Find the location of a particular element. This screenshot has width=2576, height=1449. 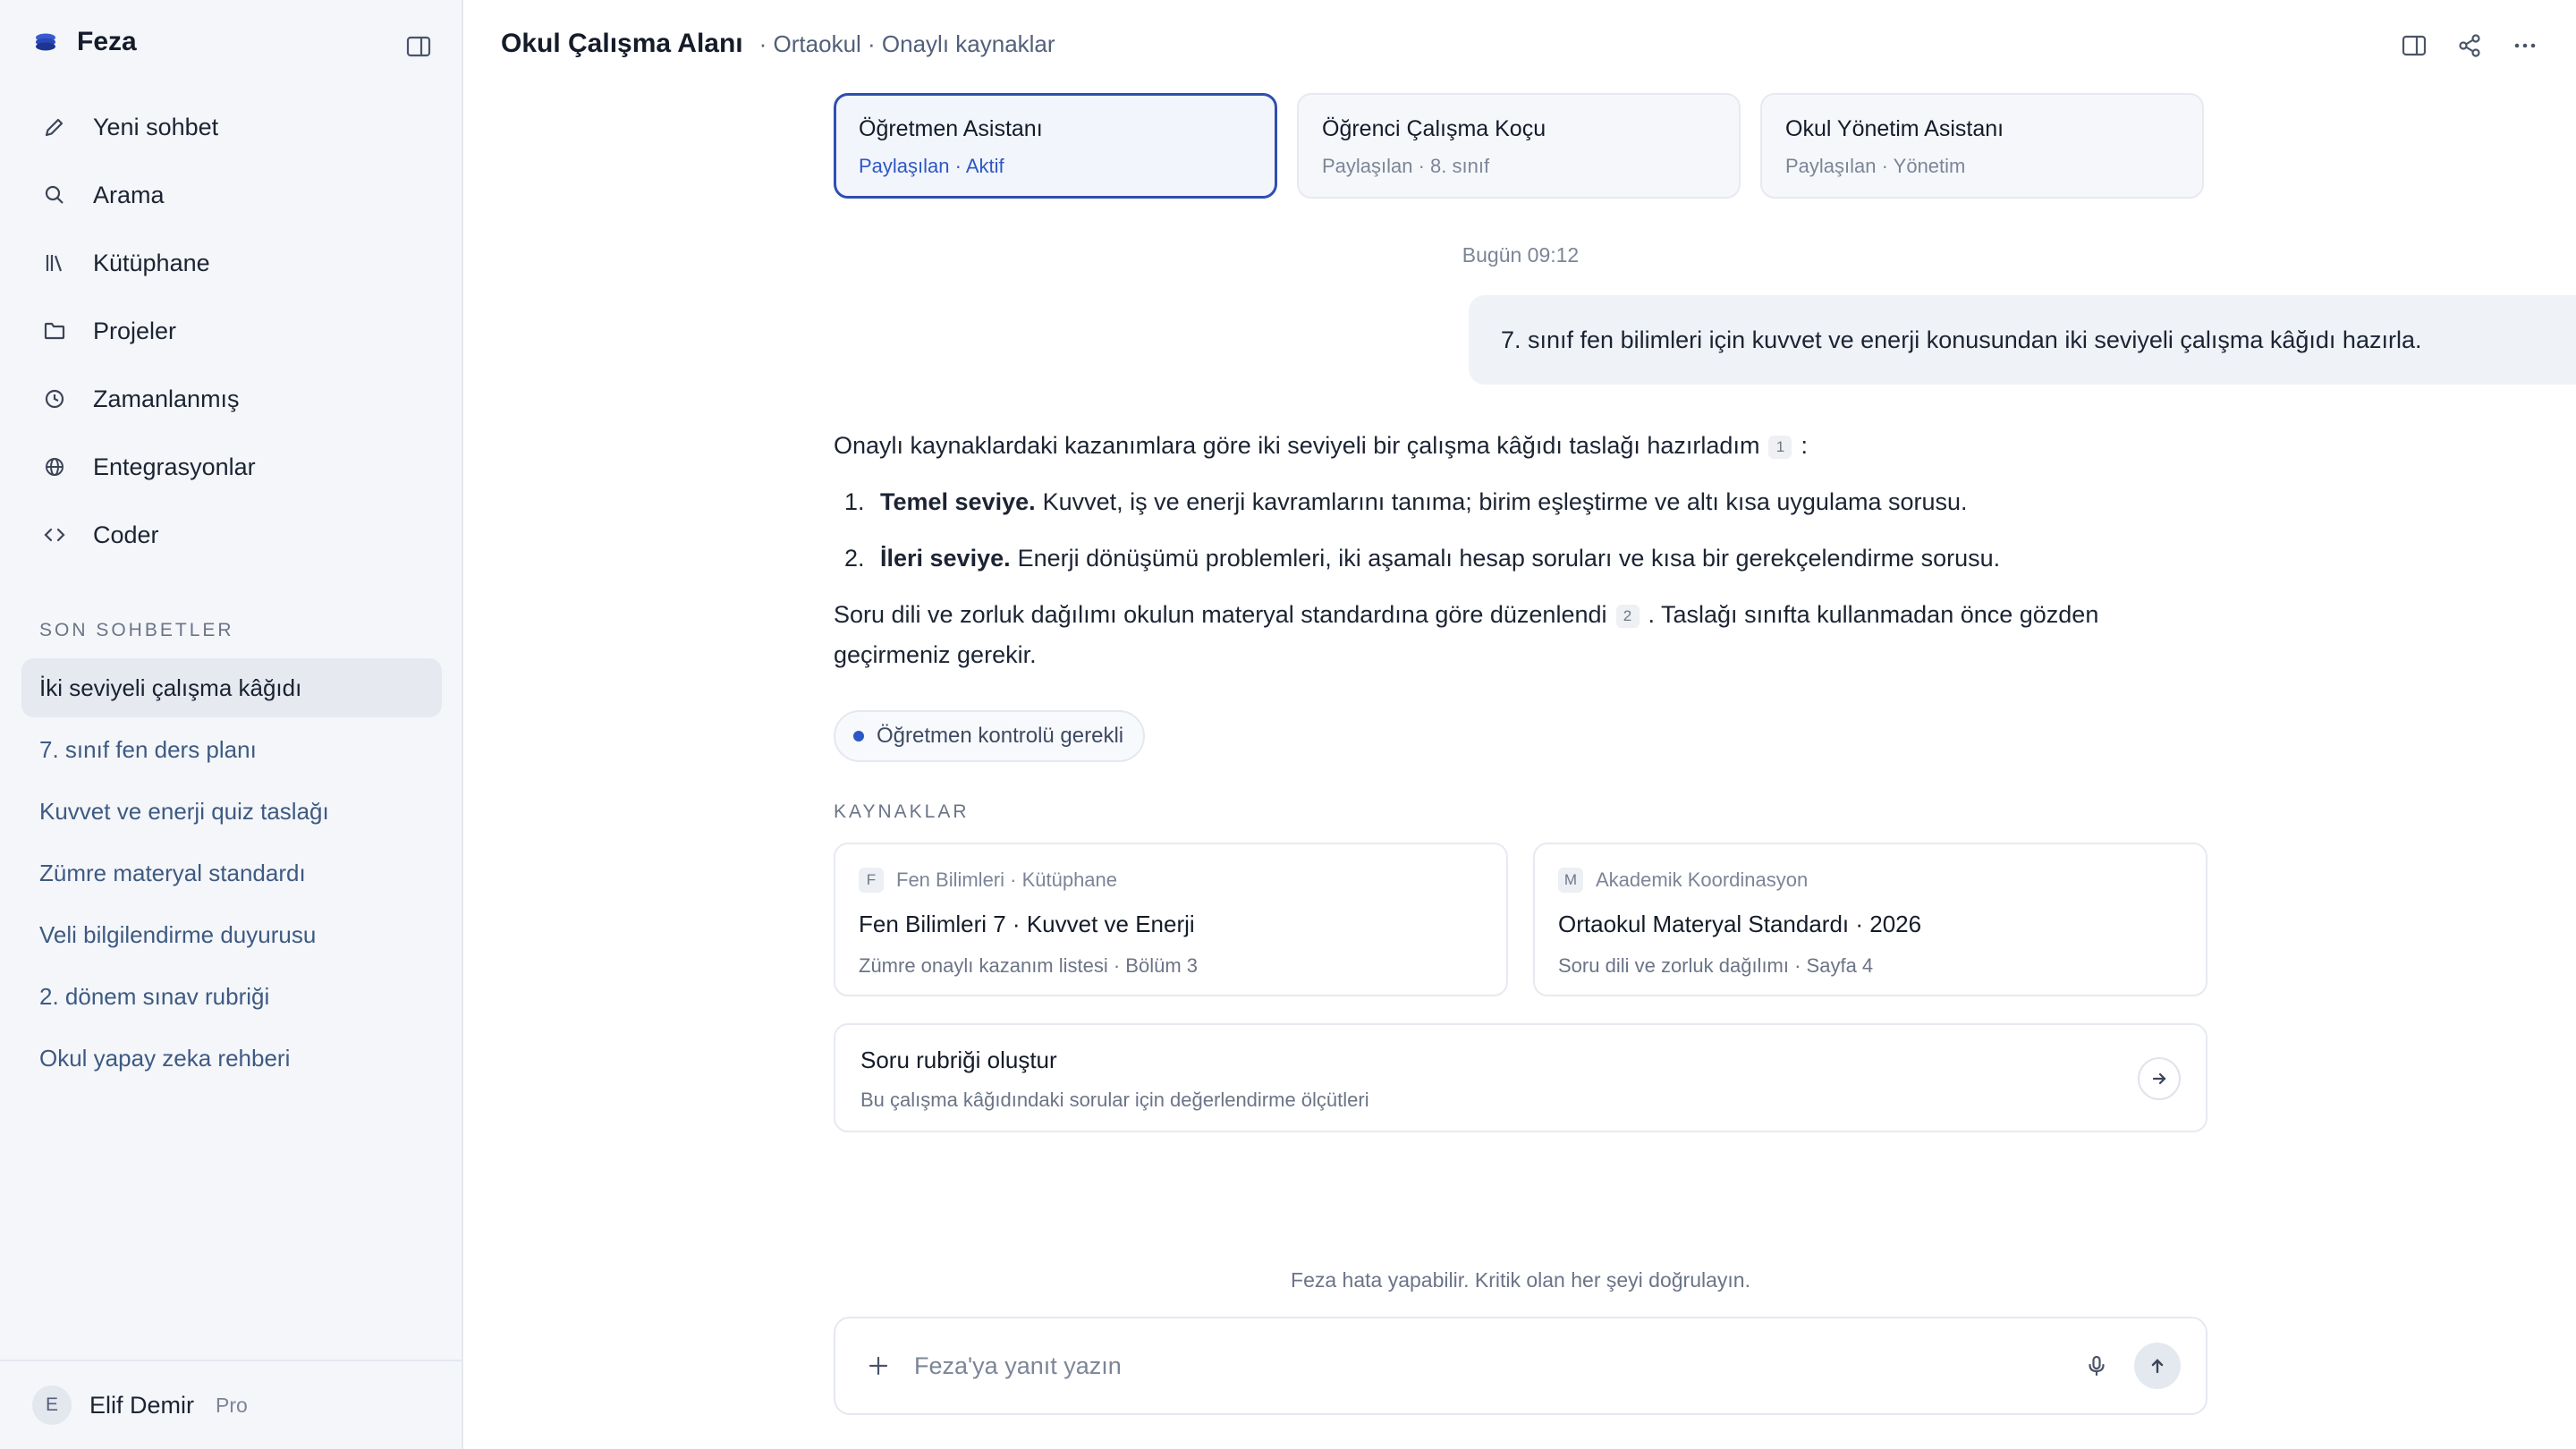

arrow-right-icon is located at coordinates (2159, 1078).